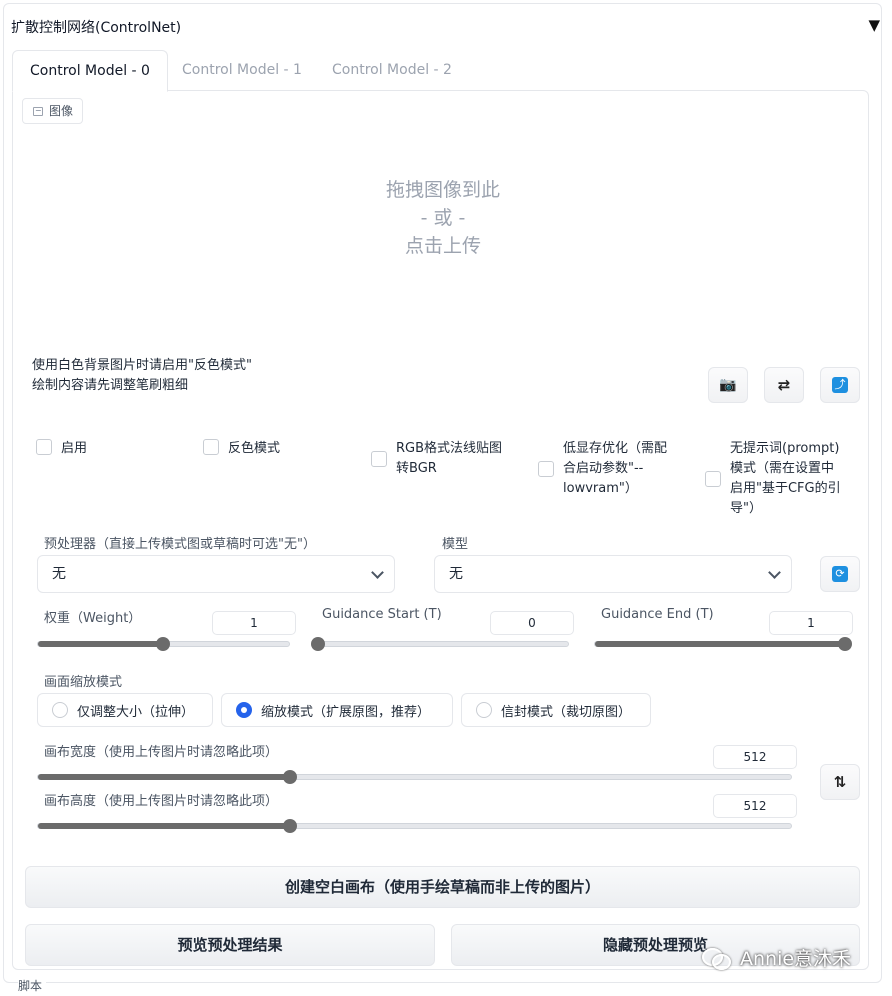 The width and height of the screenshot is (892, 996). I want to click on camera-icon: 📷, so click(728, 385).